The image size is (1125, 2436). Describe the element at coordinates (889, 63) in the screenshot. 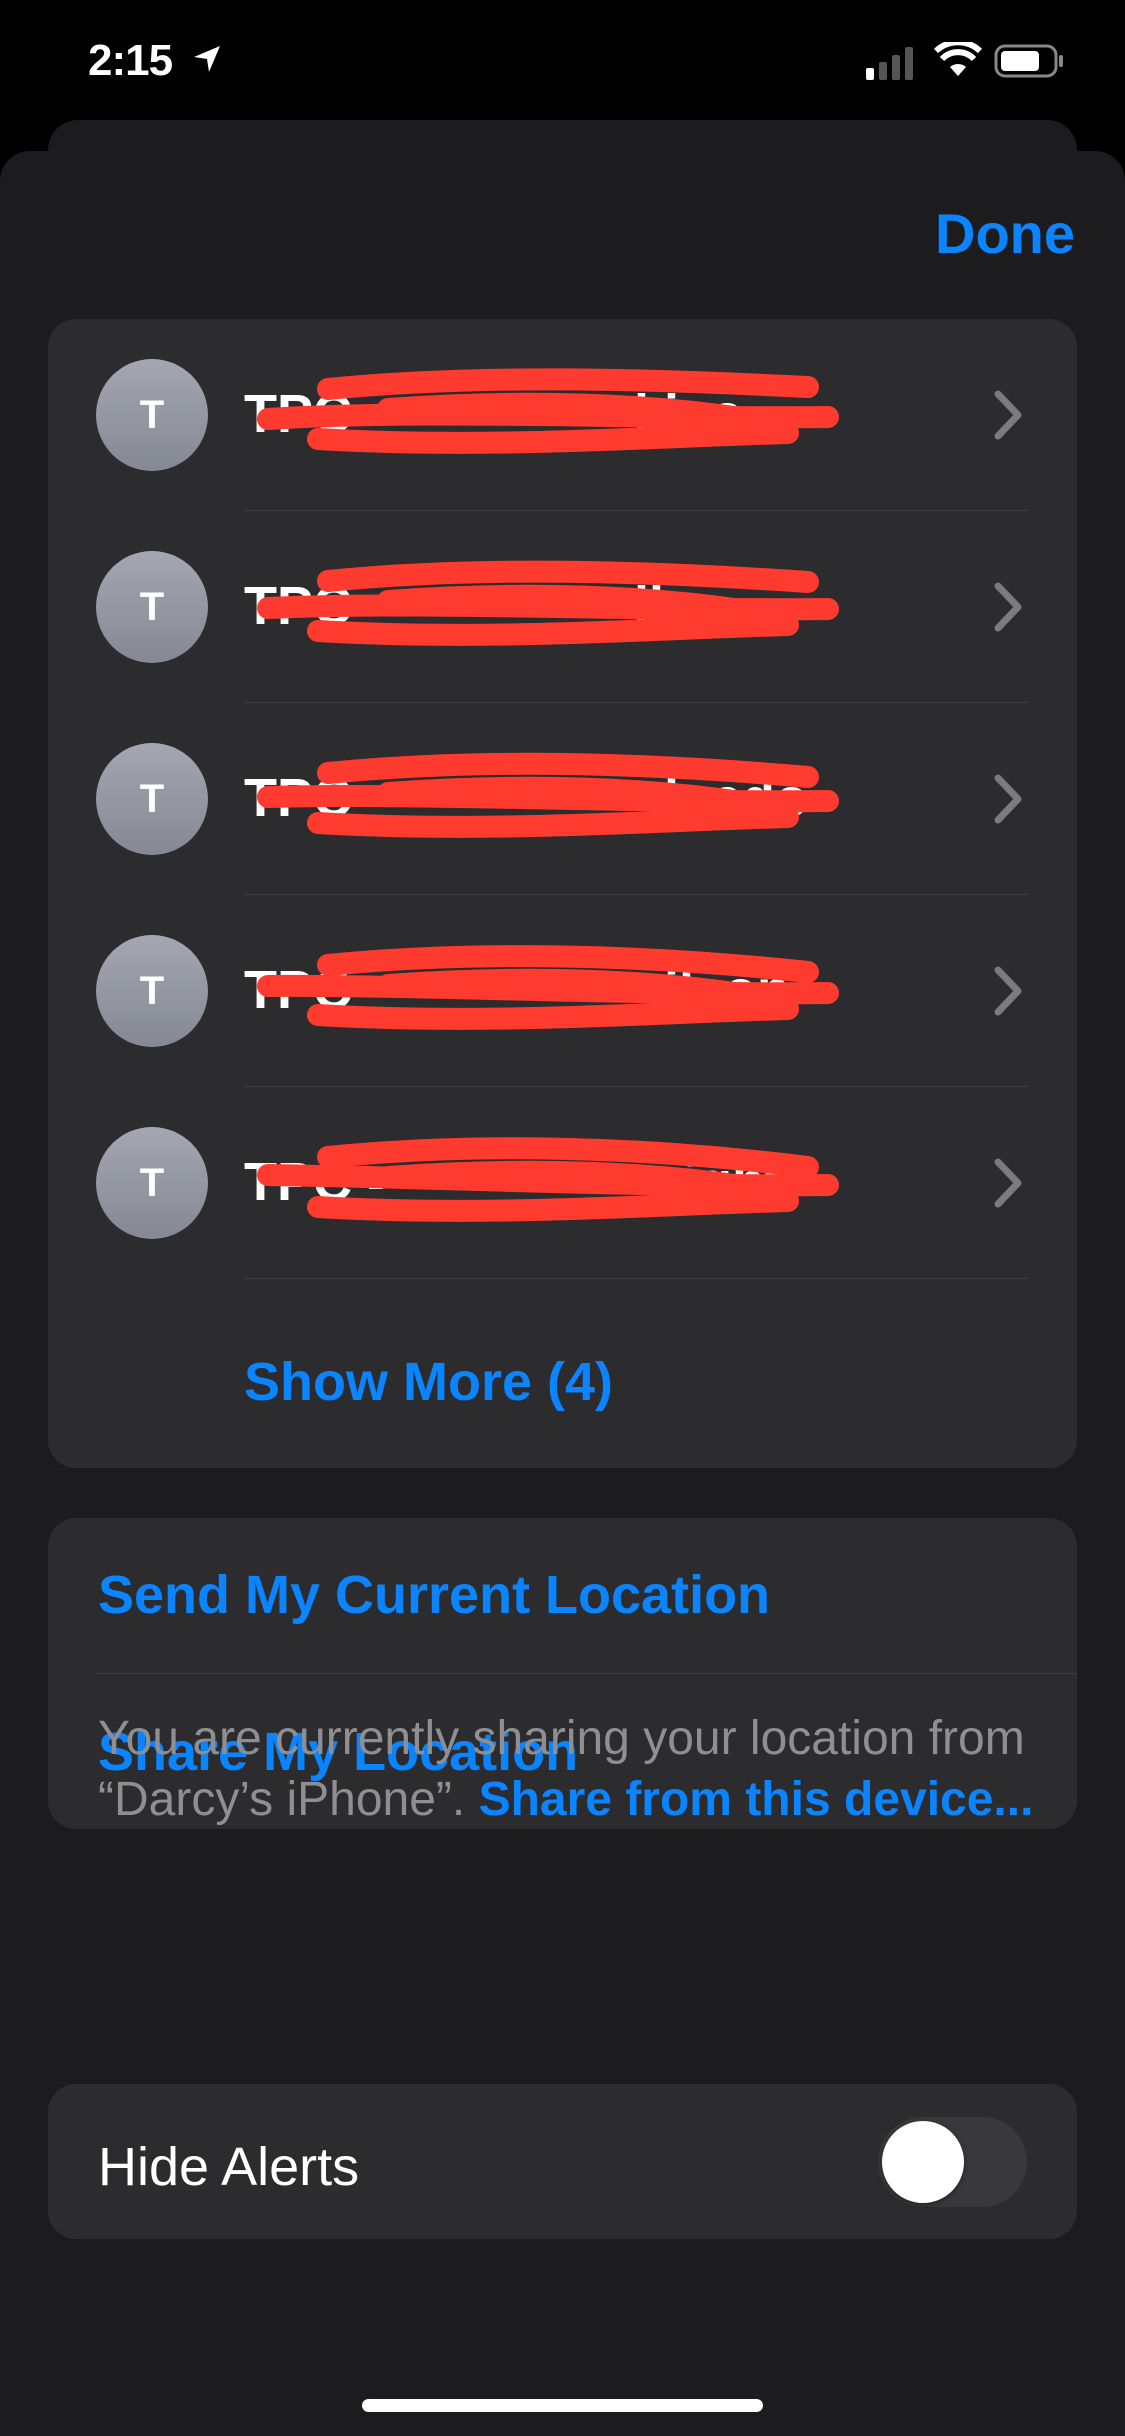

I see `cellular-signal-icon` at that location.